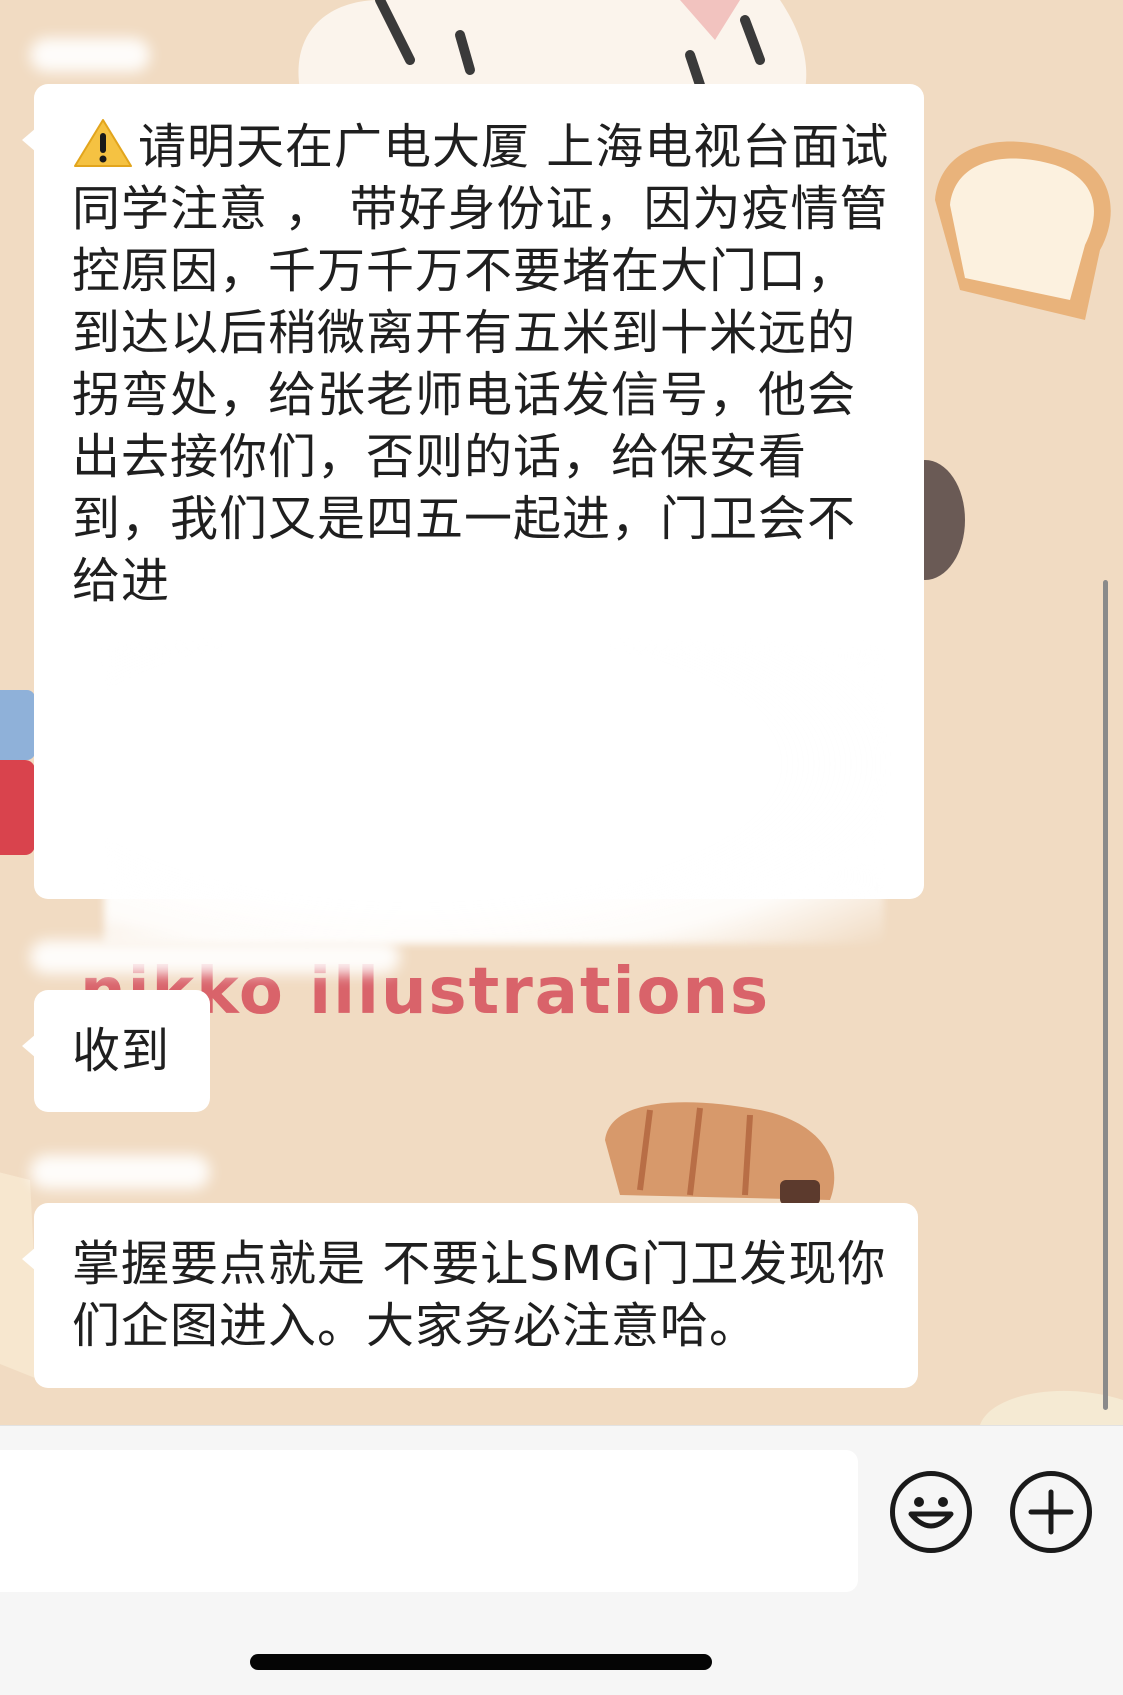 The image size is (1123, 1695). What do you see at coordinates (1023, 230) in the screenshot?
I see `toast-illustration` at bounding box center [1023, 230].